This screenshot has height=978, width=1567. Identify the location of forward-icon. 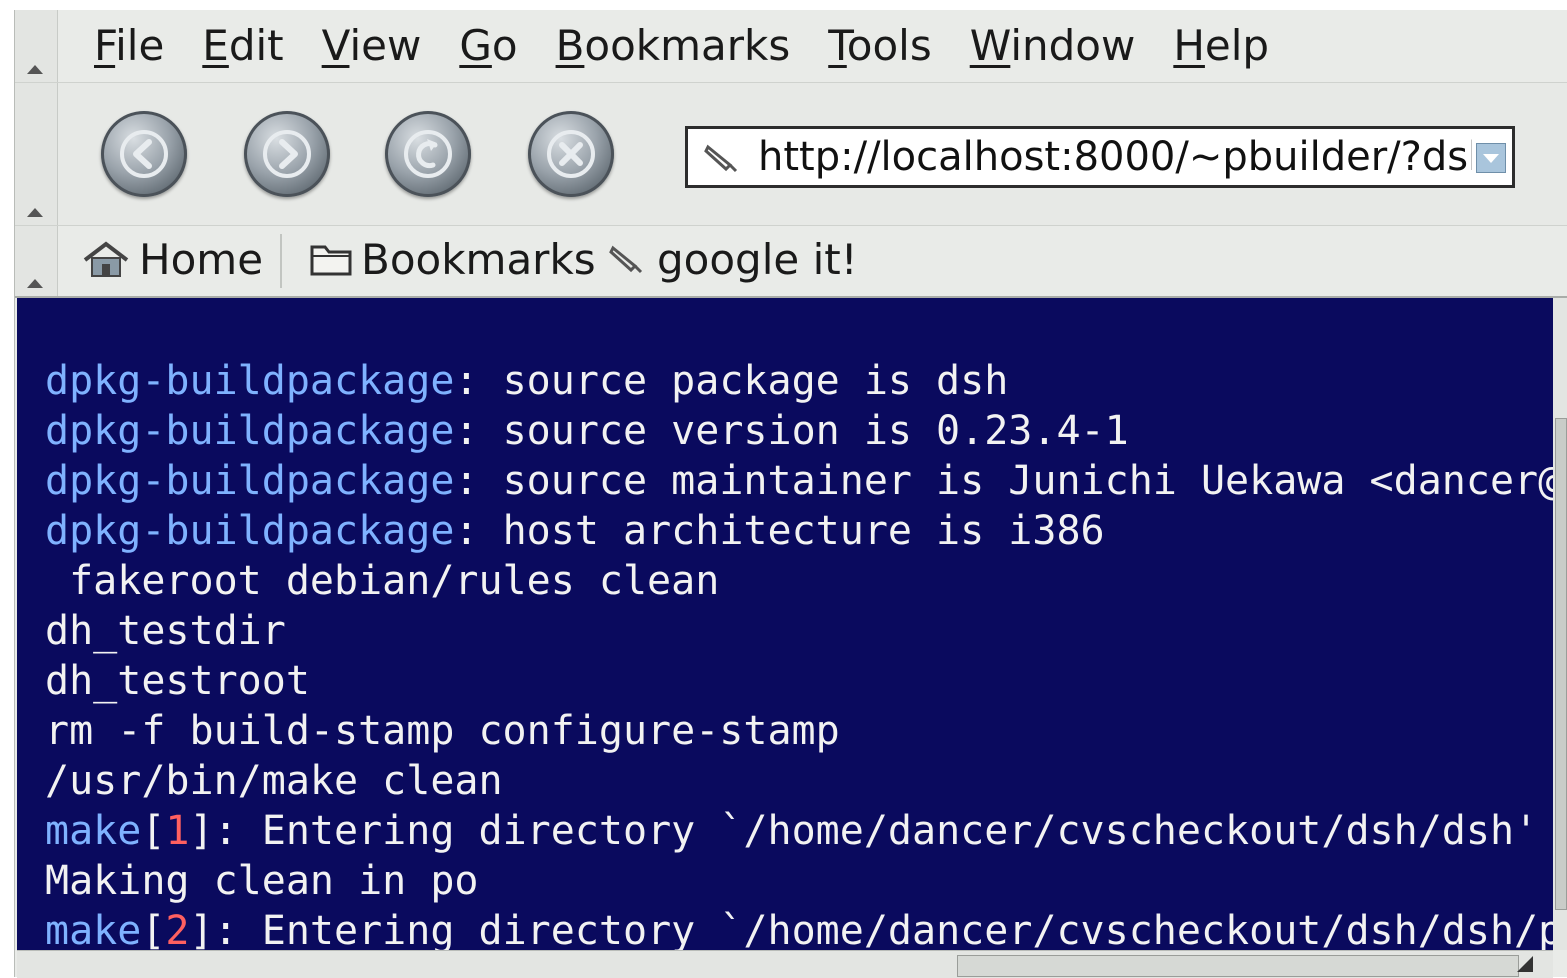
(287, 154).